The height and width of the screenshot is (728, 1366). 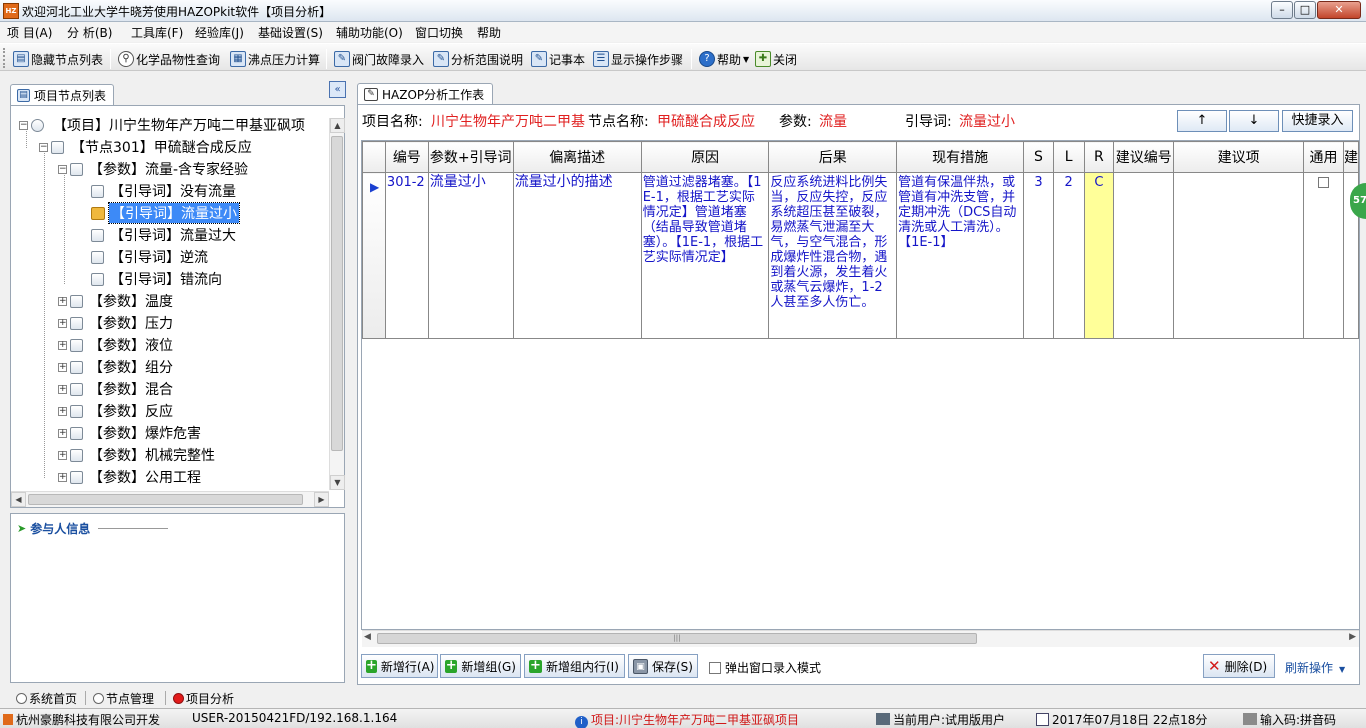 What do you see at coordinates (1315, 667) in the screenshot?
I see `refresh-menu: 刷新操作 ▼` at bounding box center [1315, 667].